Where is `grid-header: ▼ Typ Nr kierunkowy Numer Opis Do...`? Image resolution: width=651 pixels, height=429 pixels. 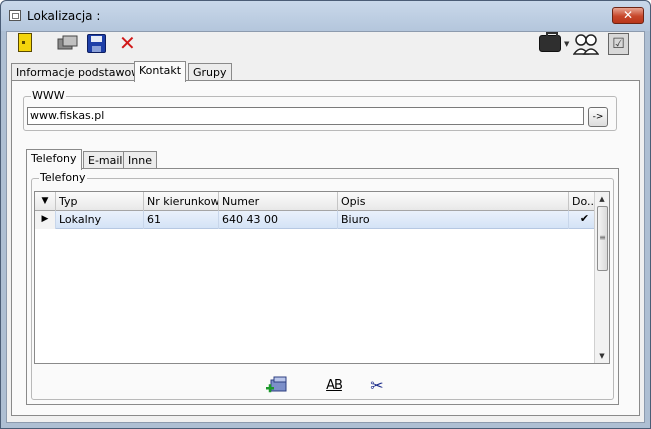
grid-header: ▼ Typ Nr kierunkowy Numer Opis Do... is located at coordinates (318, 201).